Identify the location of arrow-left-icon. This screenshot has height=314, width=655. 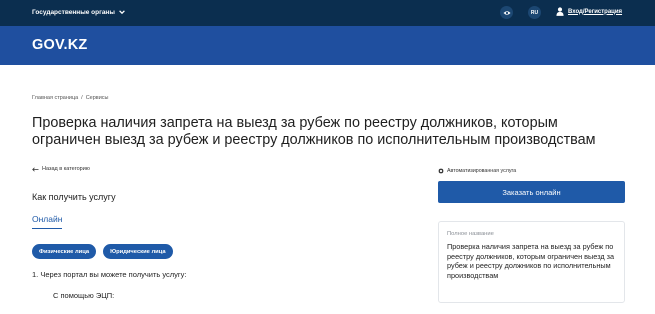
(35, 169).